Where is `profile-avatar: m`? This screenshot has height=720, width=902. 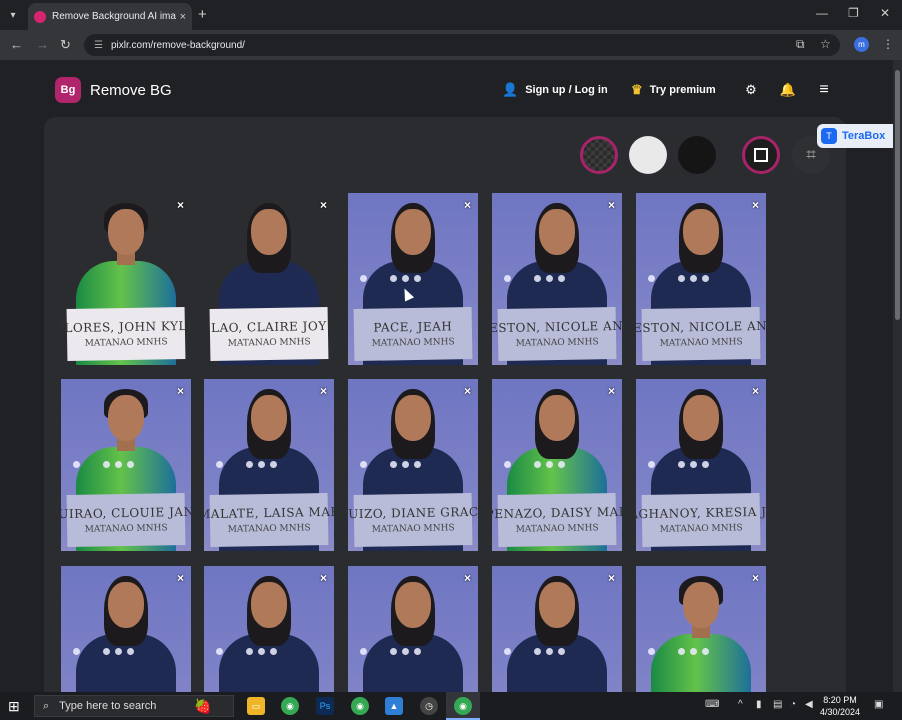
profile-avatar: m is located at coordinates (861, 44).